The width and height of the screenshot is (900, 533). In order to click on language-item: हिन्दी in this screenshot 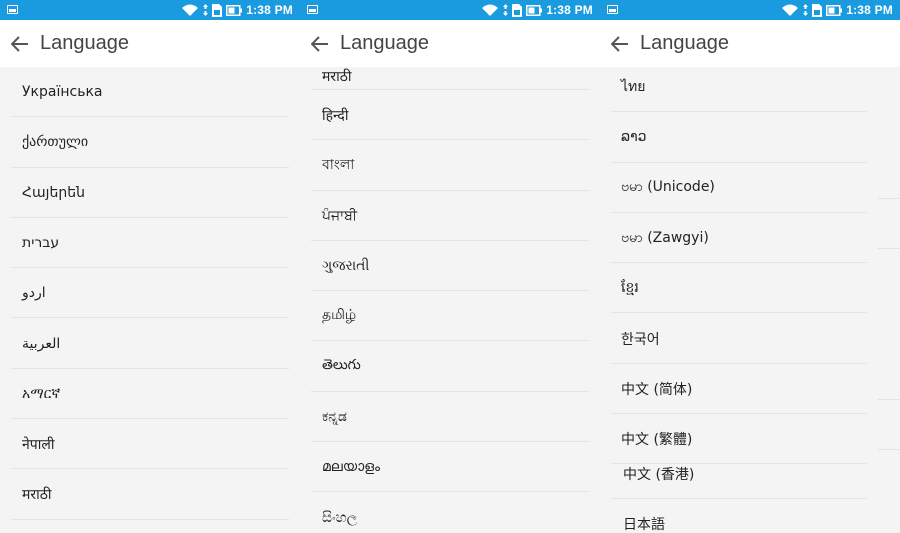, I will do `click(450, 115)`.